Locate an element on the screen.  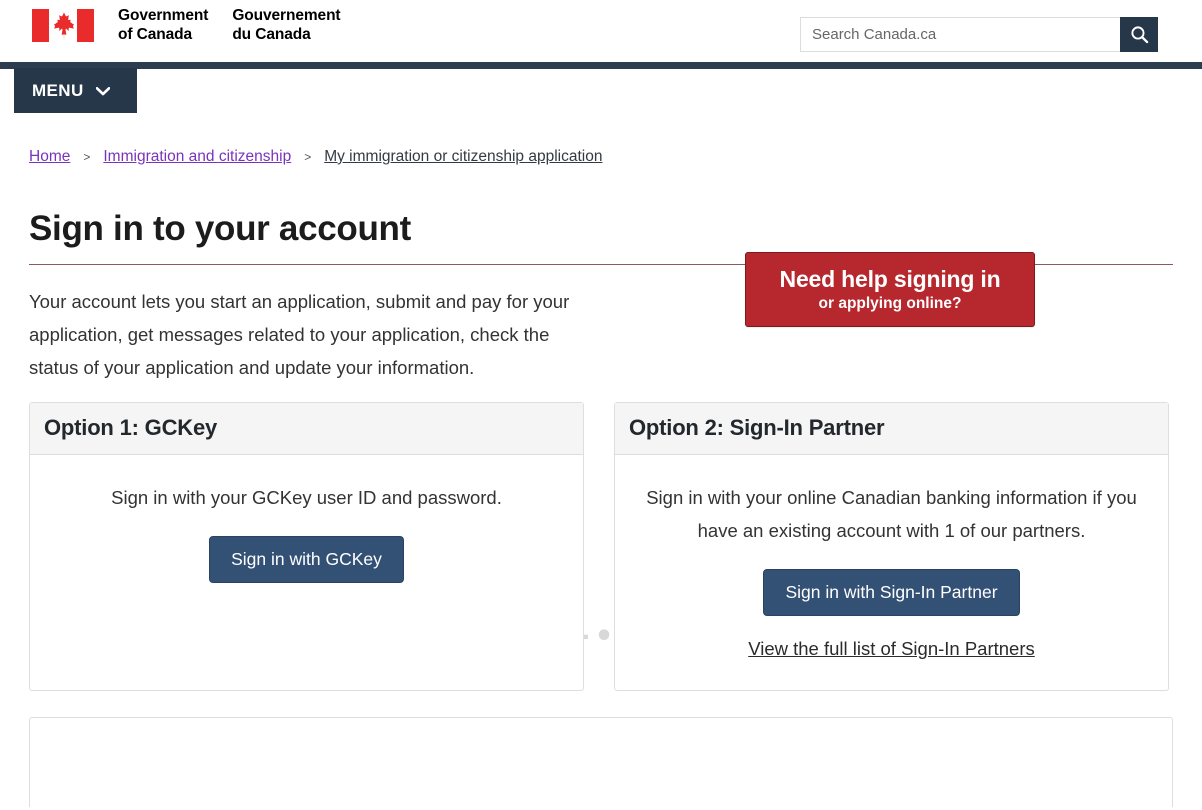
maple-leaf-icon is located at coordinates (64, 26).